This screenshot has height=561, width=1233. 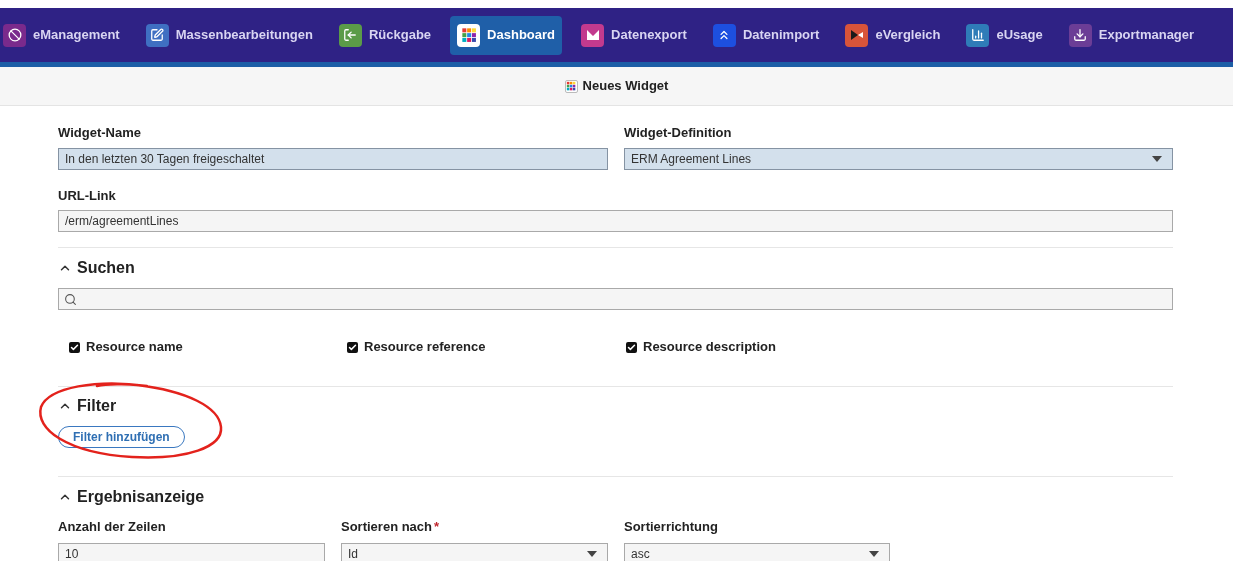 I want to click on add-filter-button: Filter hinzufügen, so click(x=121, y=437).